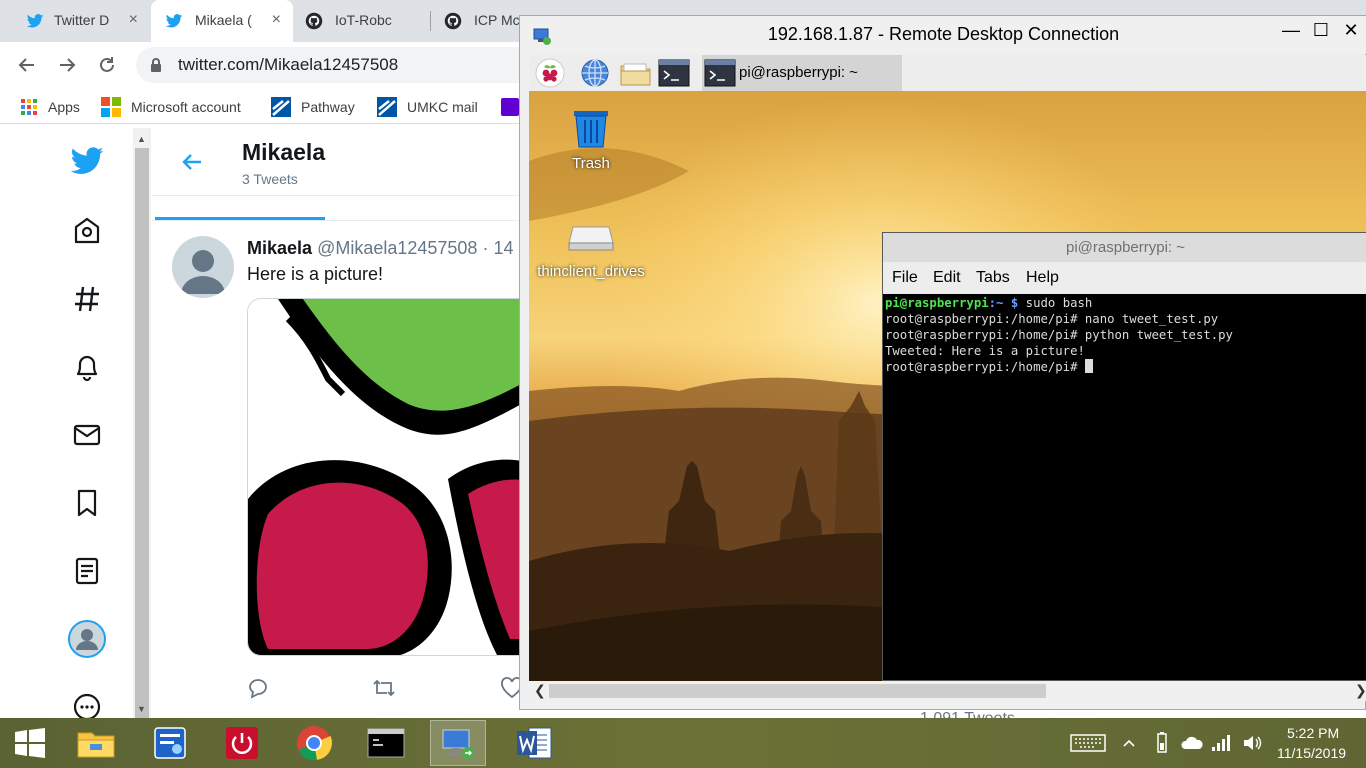 The width and height of the screenshot is (1366, 768). I want to click on terminal-icon, so click(720, 73).